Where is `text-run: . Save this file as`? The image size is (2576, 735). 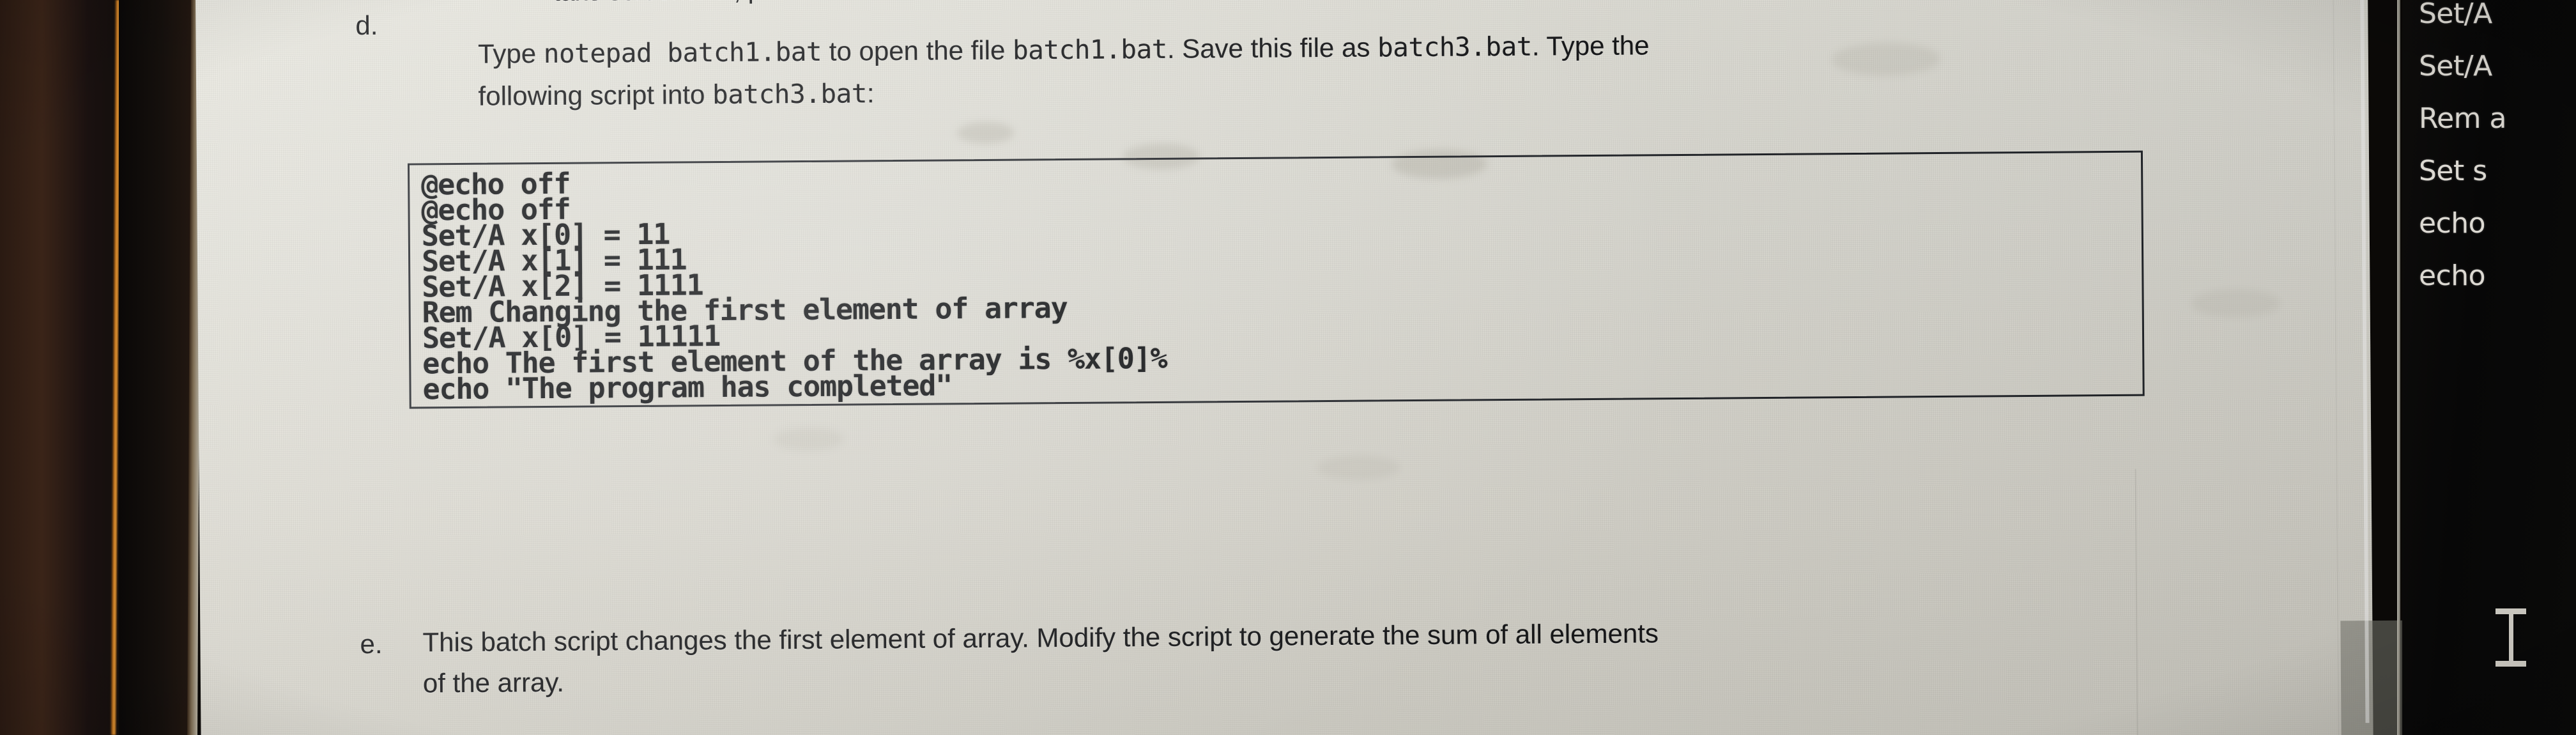 text-run: . Save this file as is located at coordinates (1272, 48).